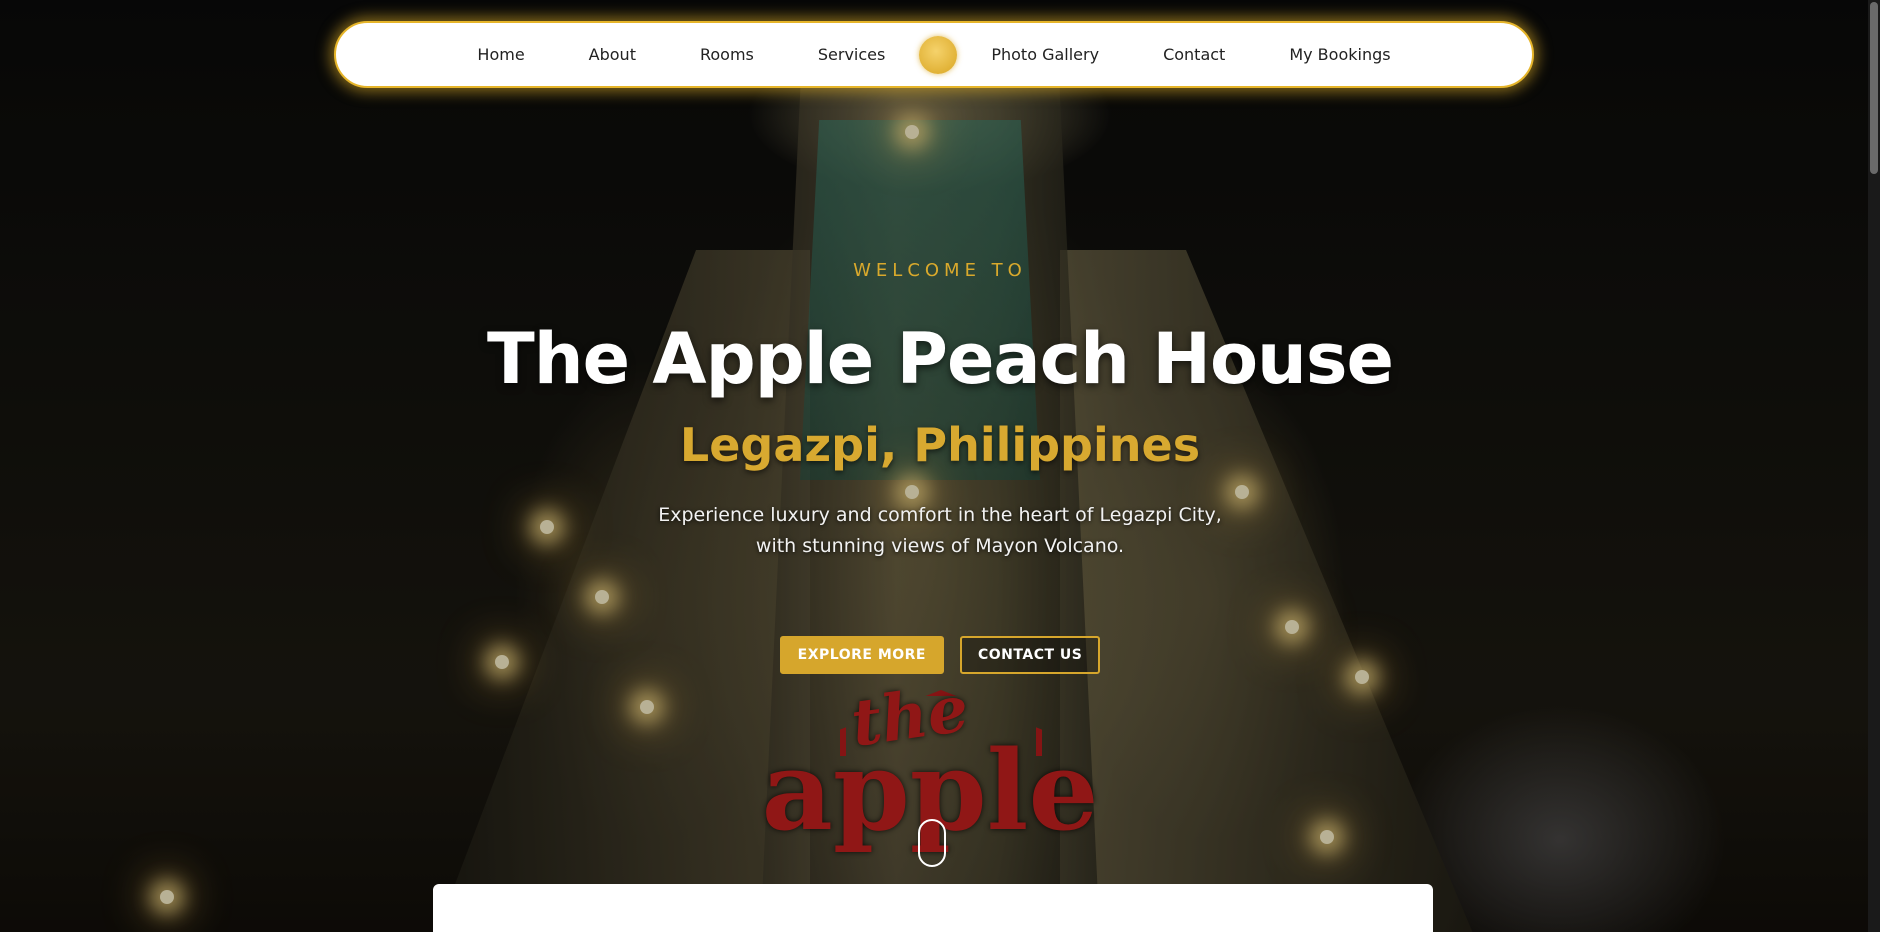 This screenshot has width=1880, height=932. What do you see at coordinates (612, 54) in the screenshot?
I see `nav-about: About` at bounding box center [612, 54].